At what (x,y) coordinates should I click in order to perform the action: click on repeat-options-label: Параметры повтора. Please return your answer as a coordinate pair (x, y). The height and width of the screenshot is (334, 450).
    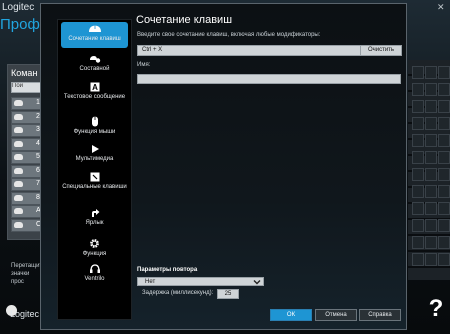
    Looking at the image, I should click on (167, 270).